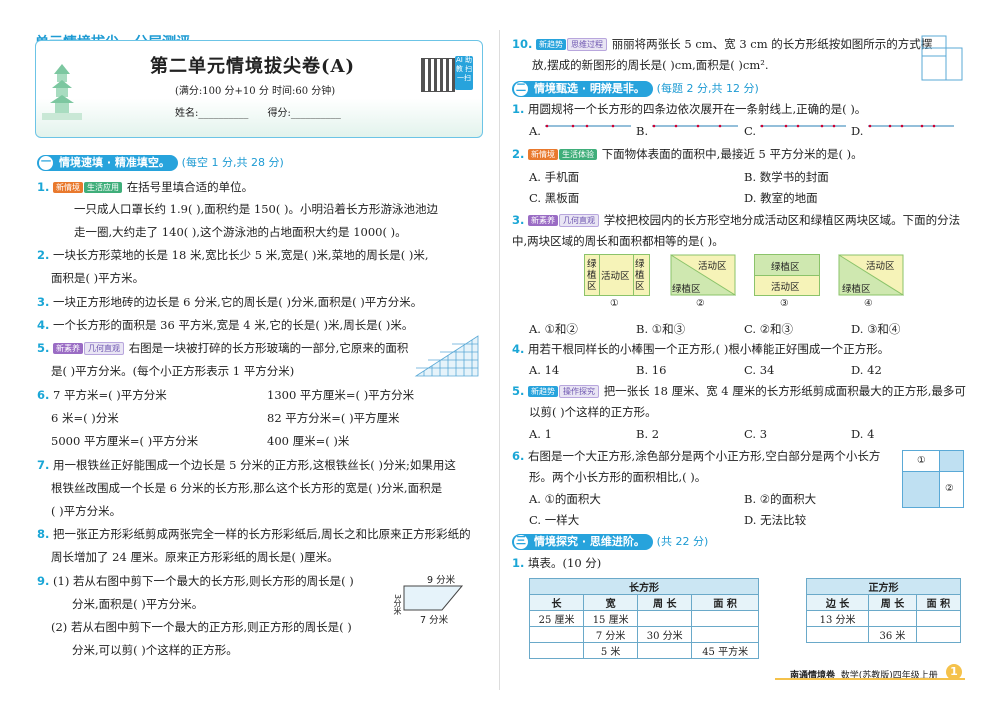 The image size is (1000, 706). What do you see at coordinates (553, 329) in the screenshot?
I see `option-a: A. ①和②` at bounding box center [553, 329].